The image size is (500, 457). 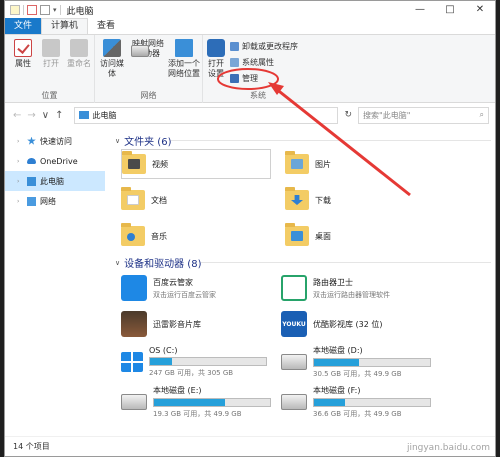 What do you see at coordinates (23, 26) in the screenshot?
I see `tab-file: 文件` at bounding box center [23, 26].